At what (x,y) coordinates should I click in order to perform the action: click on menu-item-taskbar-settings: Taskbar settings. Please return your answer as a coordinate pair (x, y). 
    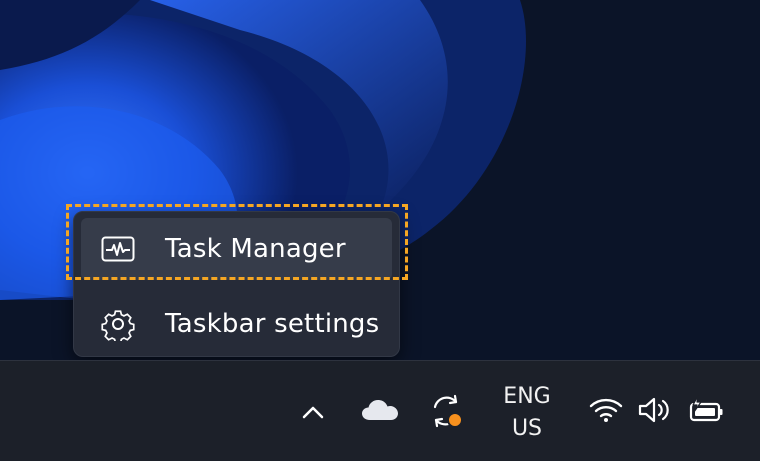
    Looking at the image, I should click on (236, 324).